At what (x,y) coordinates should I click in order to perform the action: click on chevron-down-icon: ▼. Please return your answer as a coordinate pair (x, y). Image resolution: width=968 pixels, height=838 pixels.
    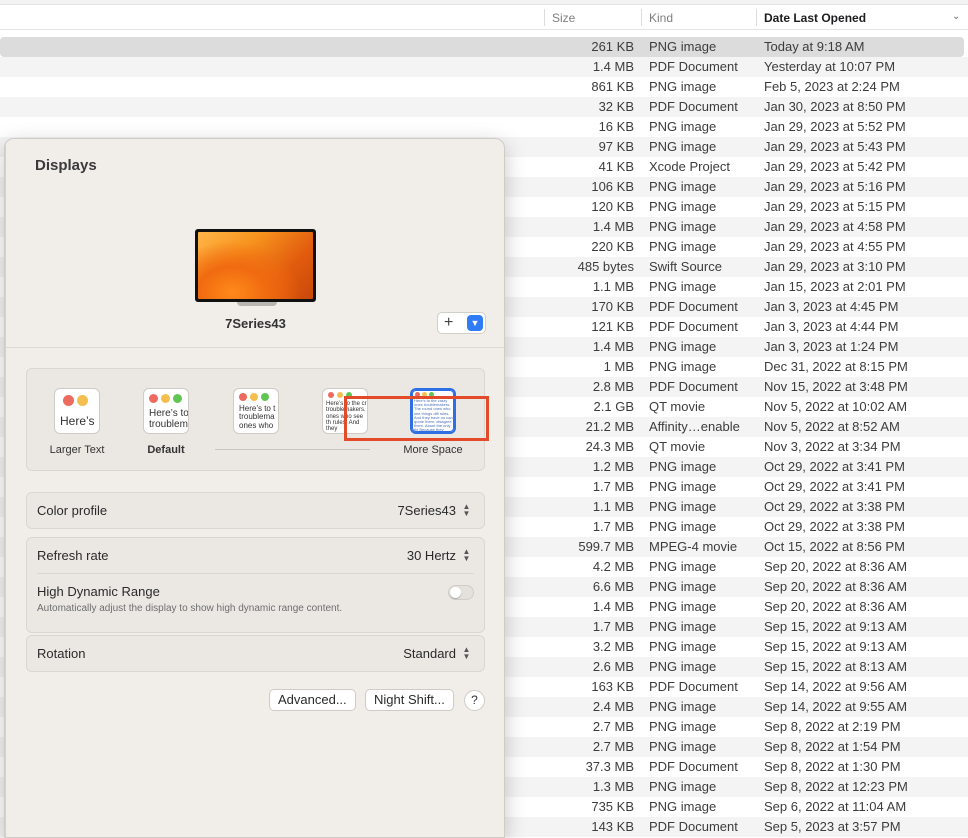
    Looking at the image, I should click on (475, 323).